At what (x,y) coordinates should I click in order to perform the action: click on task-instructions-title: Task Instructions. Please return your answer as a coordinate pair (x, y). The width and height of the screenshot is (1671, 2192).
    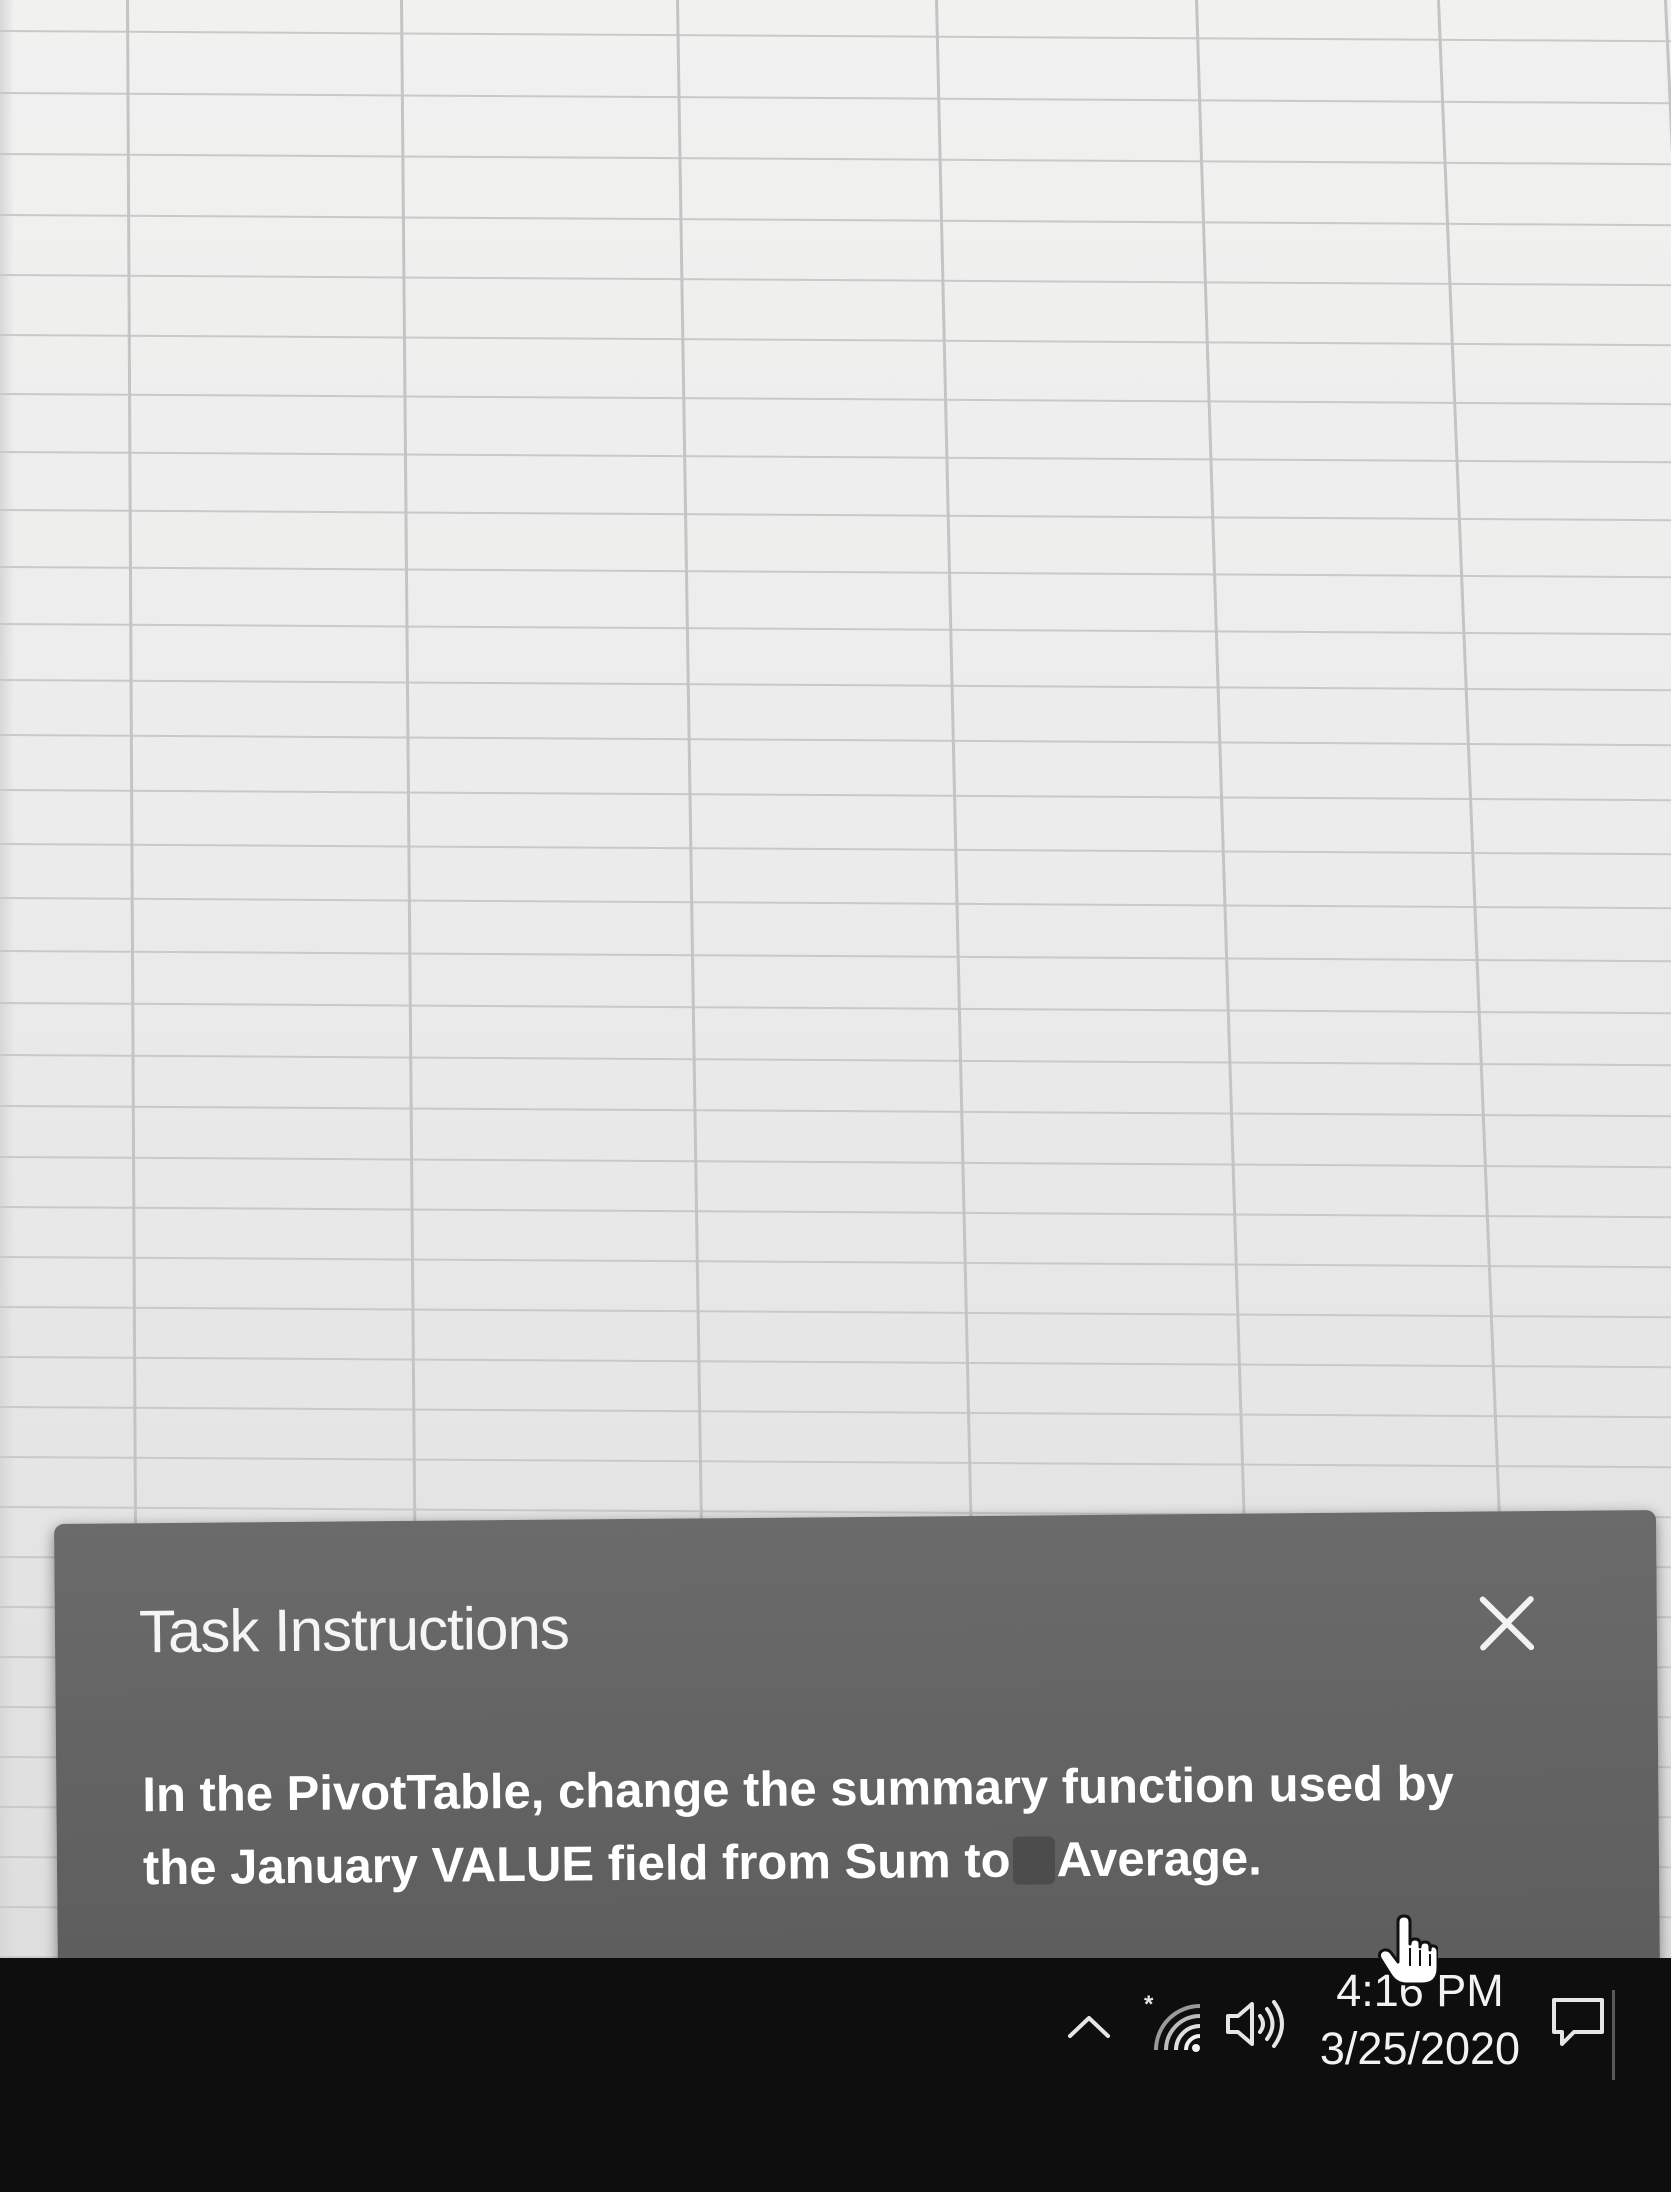
    Looking at the image, I should click on (354, 1630).